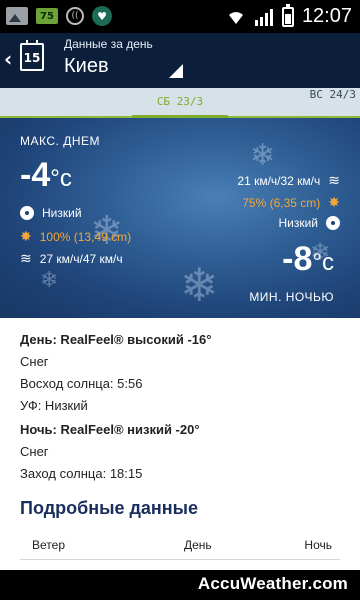 This screenshot has width=360, height=600. What do you see at coordinates (61, 178) in the screenshot?
I see `day-temp-unit: °c` at bounding box center [61, 178].